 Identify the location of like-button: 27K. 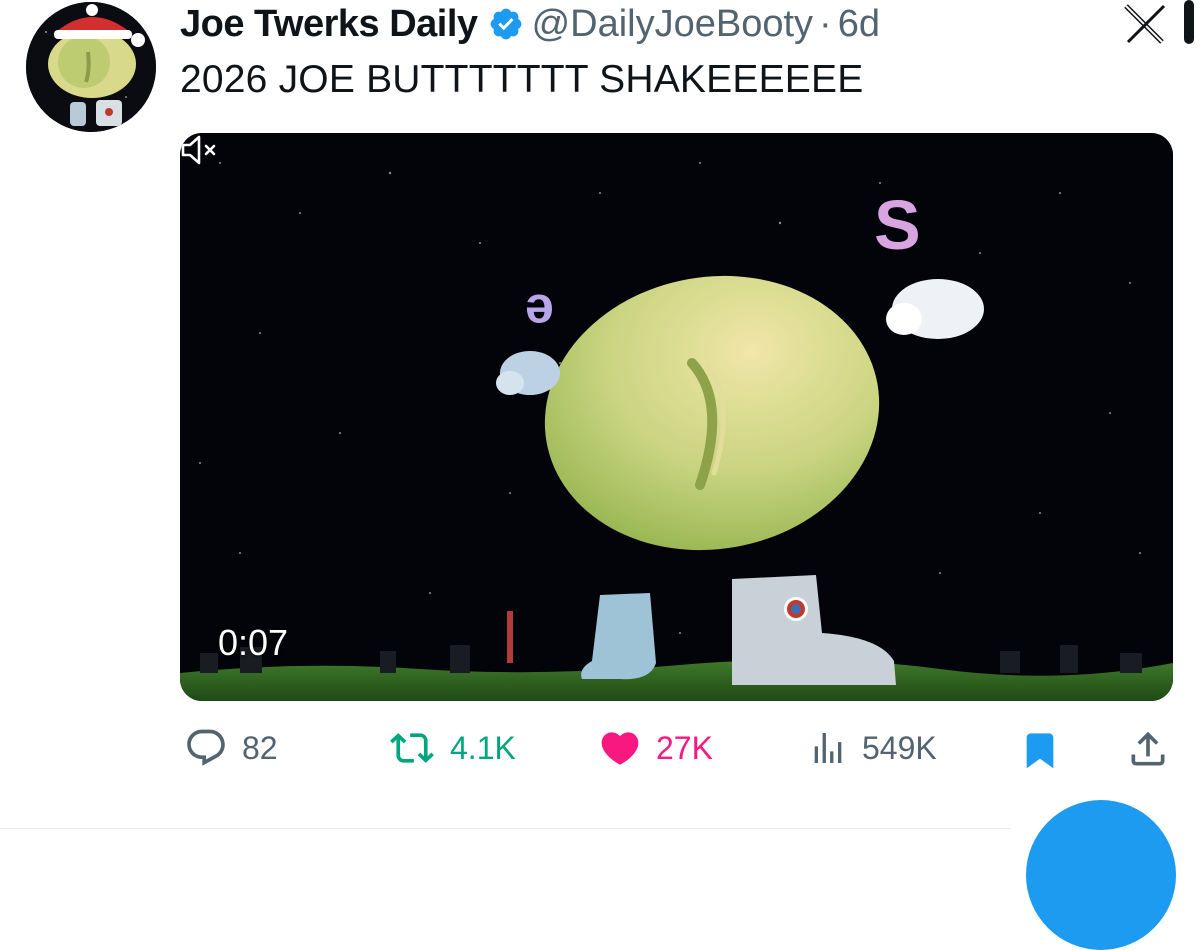
(655, 748).